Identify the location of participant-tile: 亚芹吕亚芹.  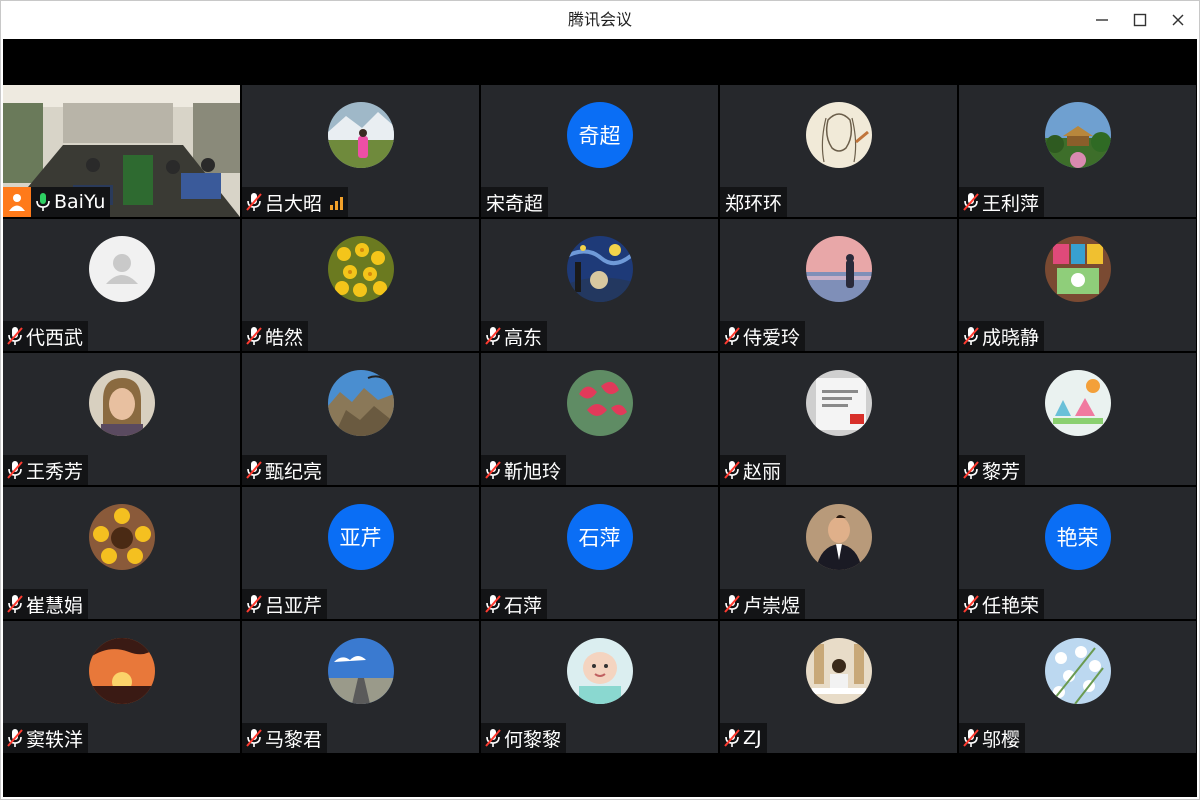
(360, 553).